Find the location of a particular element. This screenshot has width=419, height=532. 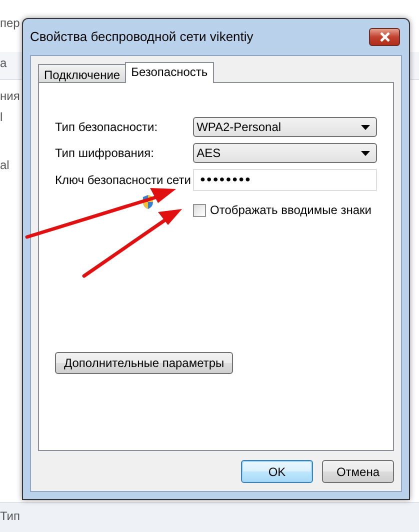

field-label: Тип шифрования: is located at coordinates (105, 153).